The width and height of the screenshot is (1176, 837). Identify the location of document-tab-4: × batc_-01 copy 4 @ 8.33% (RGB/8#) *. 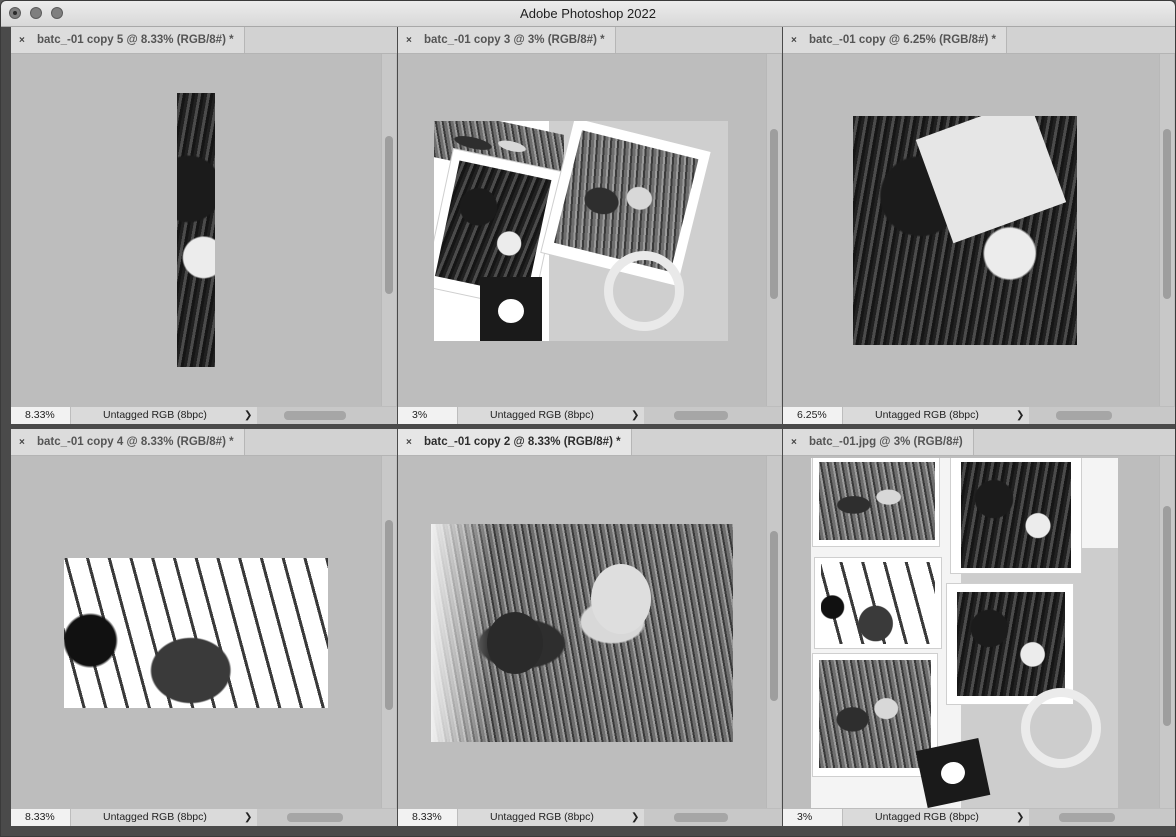
(128, 442).